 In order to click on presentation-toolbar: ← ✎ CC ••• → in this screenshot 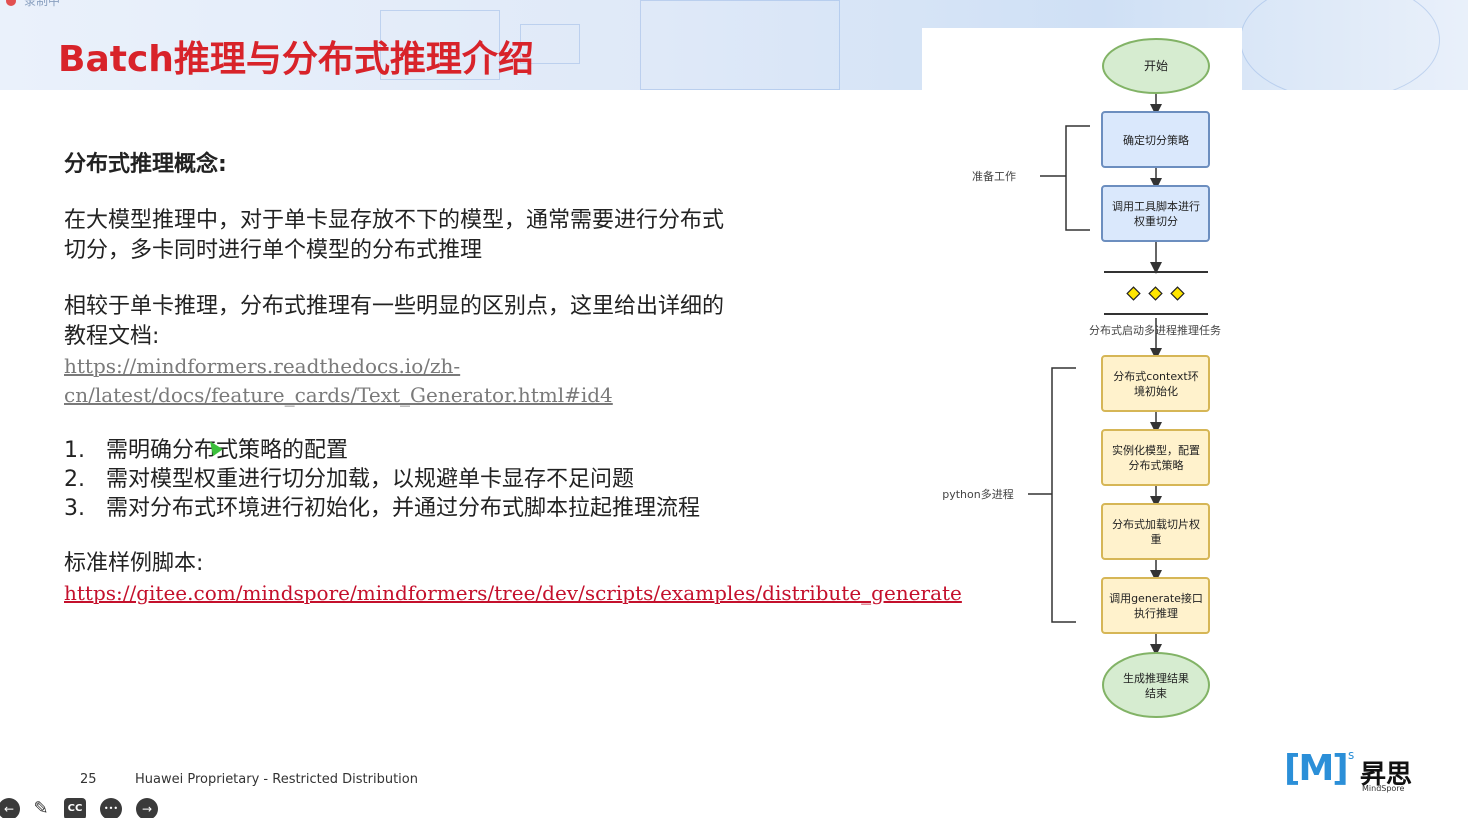, I will do `click(85, 807)`.